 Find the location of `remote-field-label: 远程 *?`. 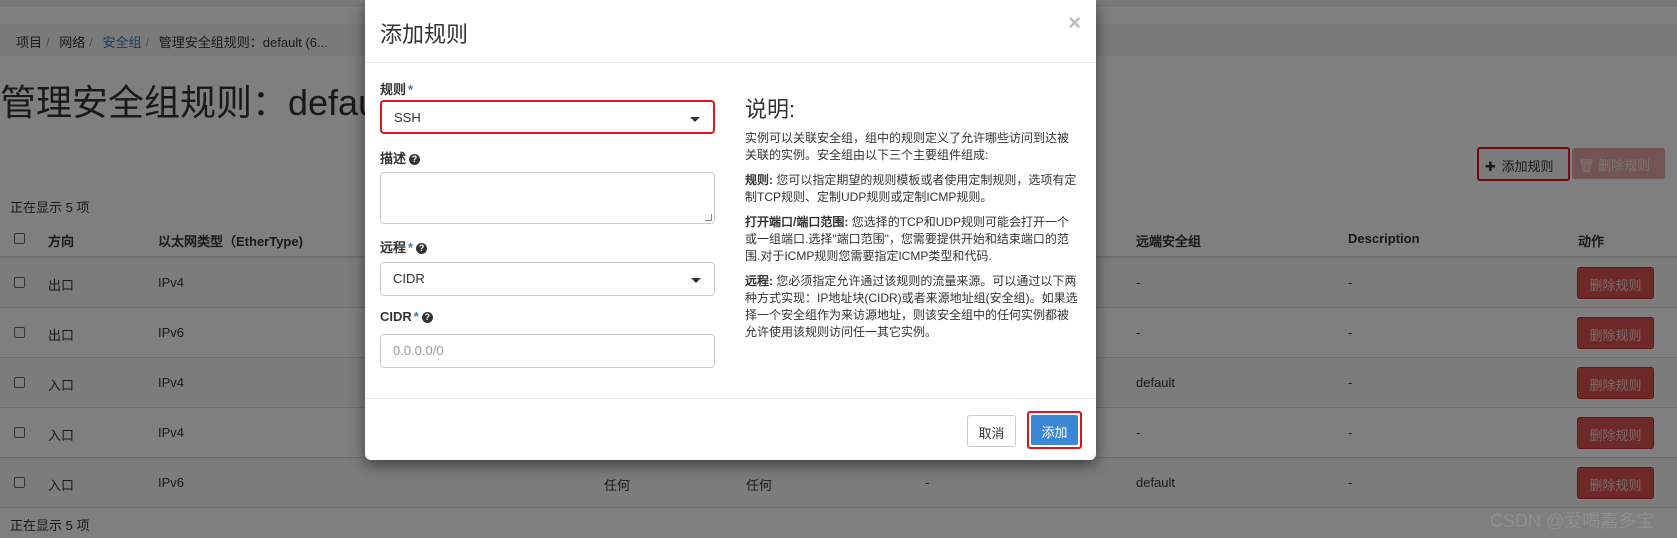

remote-field-label: 远程 *? is located at coordinates (404, 246).